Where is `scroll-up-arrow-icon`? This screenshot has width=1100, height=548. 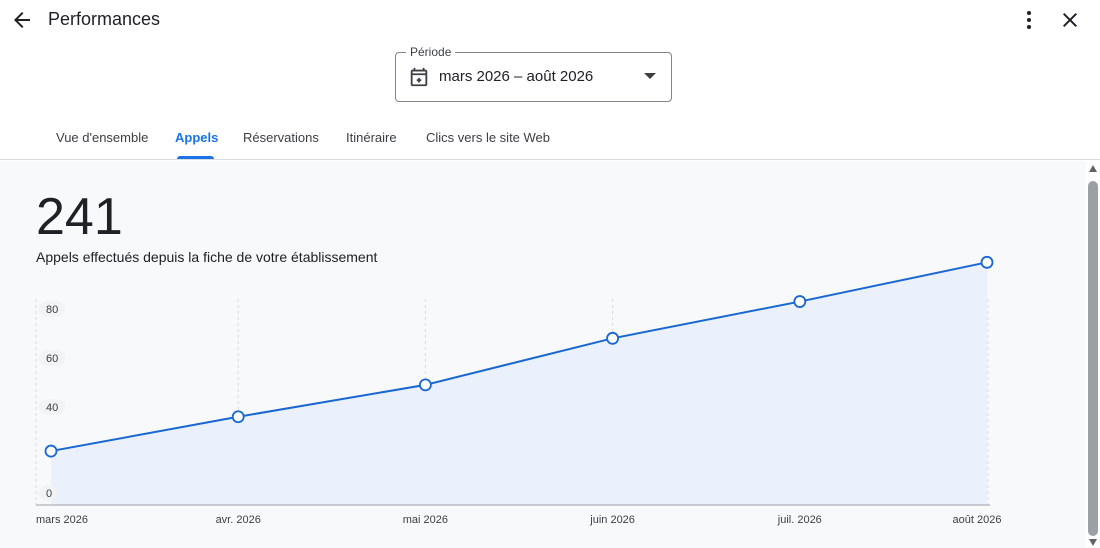 scroll-up-arrow-icon is located at coordinates (1093, 168).